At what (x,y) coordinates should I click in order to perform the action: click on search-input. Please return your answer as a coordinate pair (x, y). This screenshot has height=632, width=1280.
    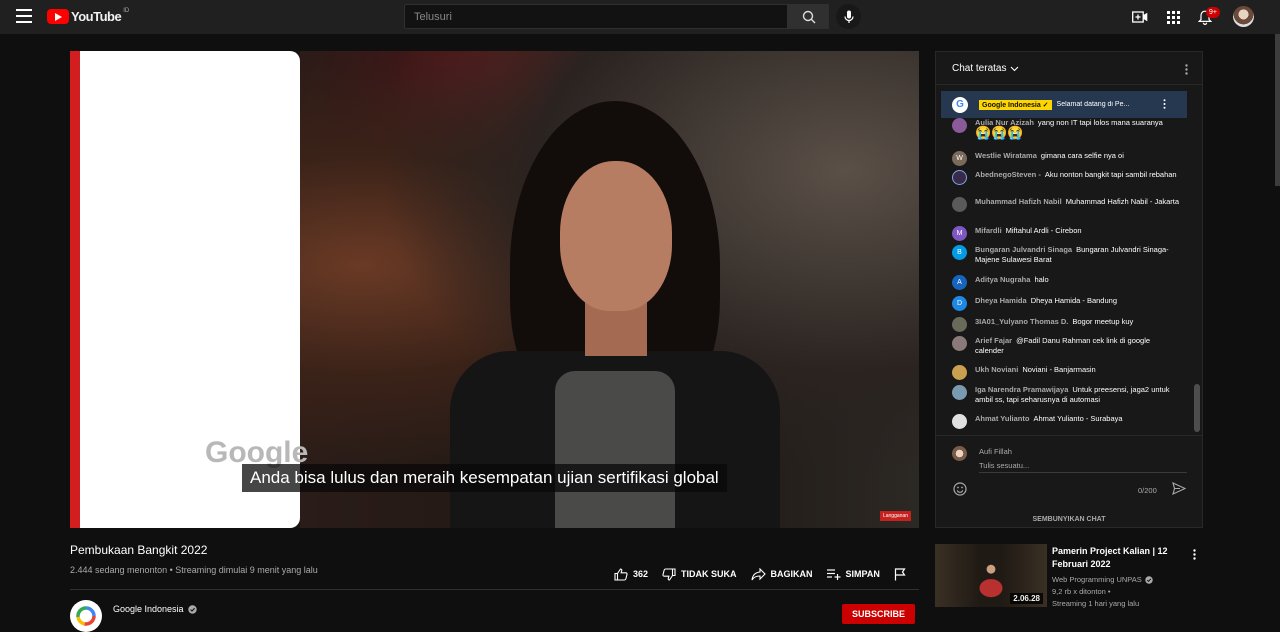
    Looking at the image, I should click on (596, 16).